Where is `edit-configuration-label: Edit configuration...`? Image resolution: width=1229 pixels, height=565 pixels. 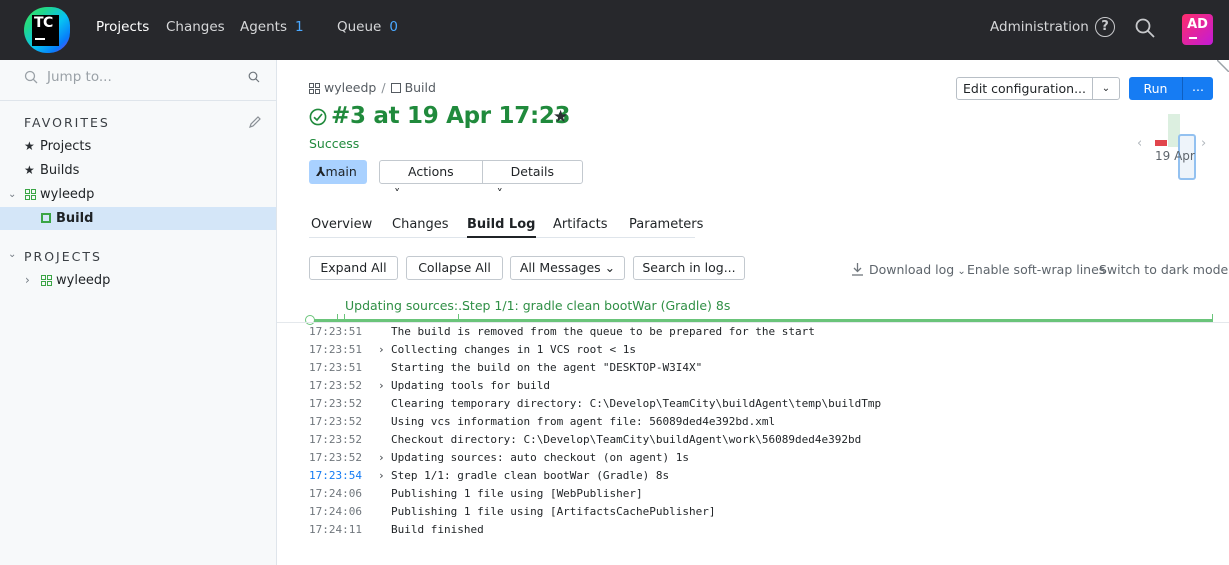
edit-configuration-label: Edit configuration... is located at coordinates (1024, 88).